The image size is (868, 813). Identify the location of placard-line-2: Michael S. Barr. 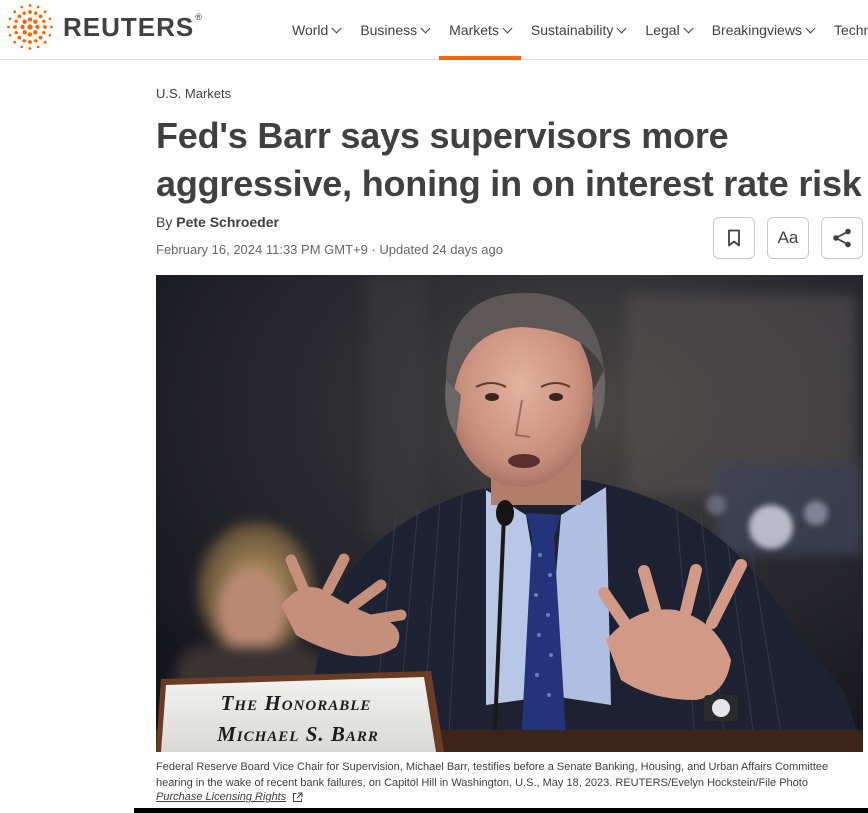
(297, 734).